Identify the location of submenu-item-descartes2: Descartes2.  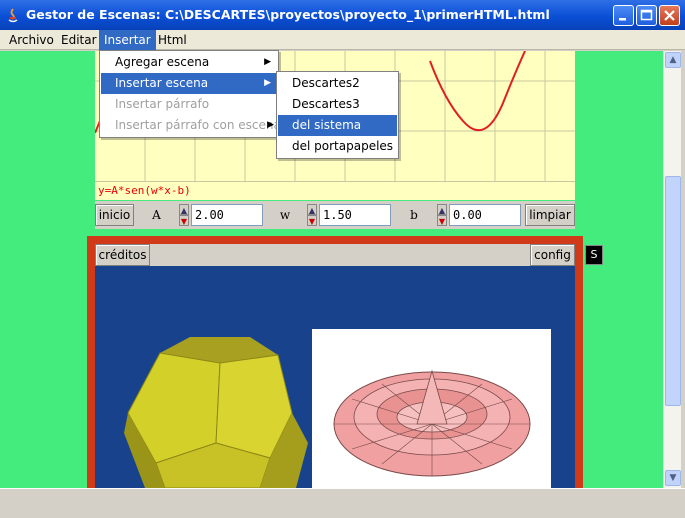
(337, 83).